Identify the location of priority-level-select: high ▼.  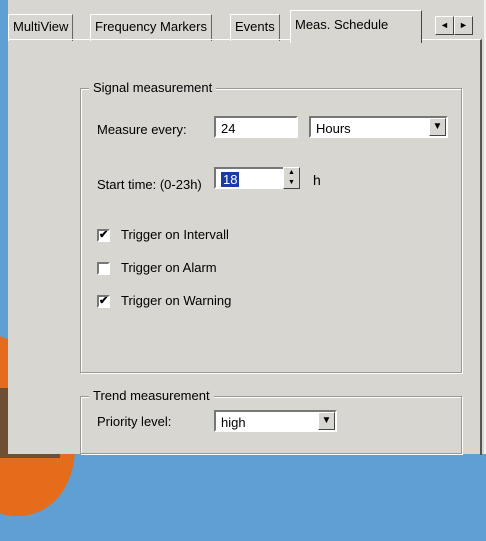
(275, 421).